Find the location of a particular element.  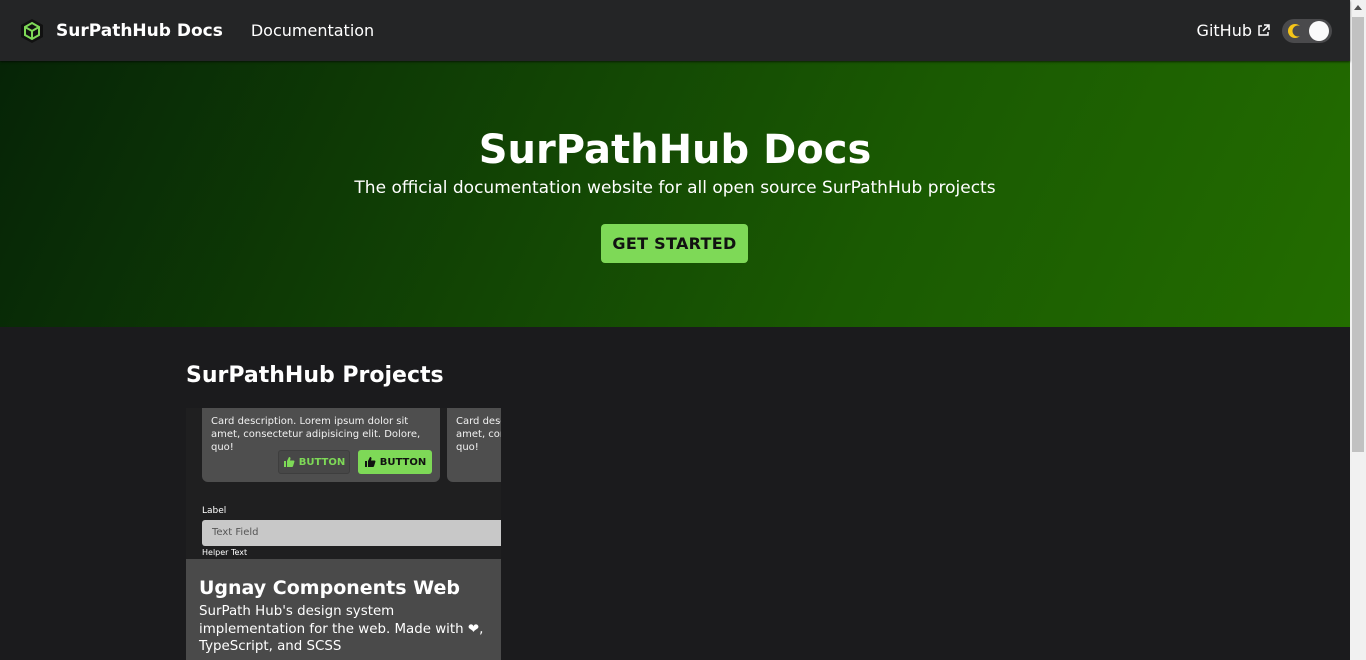

surpathhub-logo-icon is located at coordinates (32, 30).